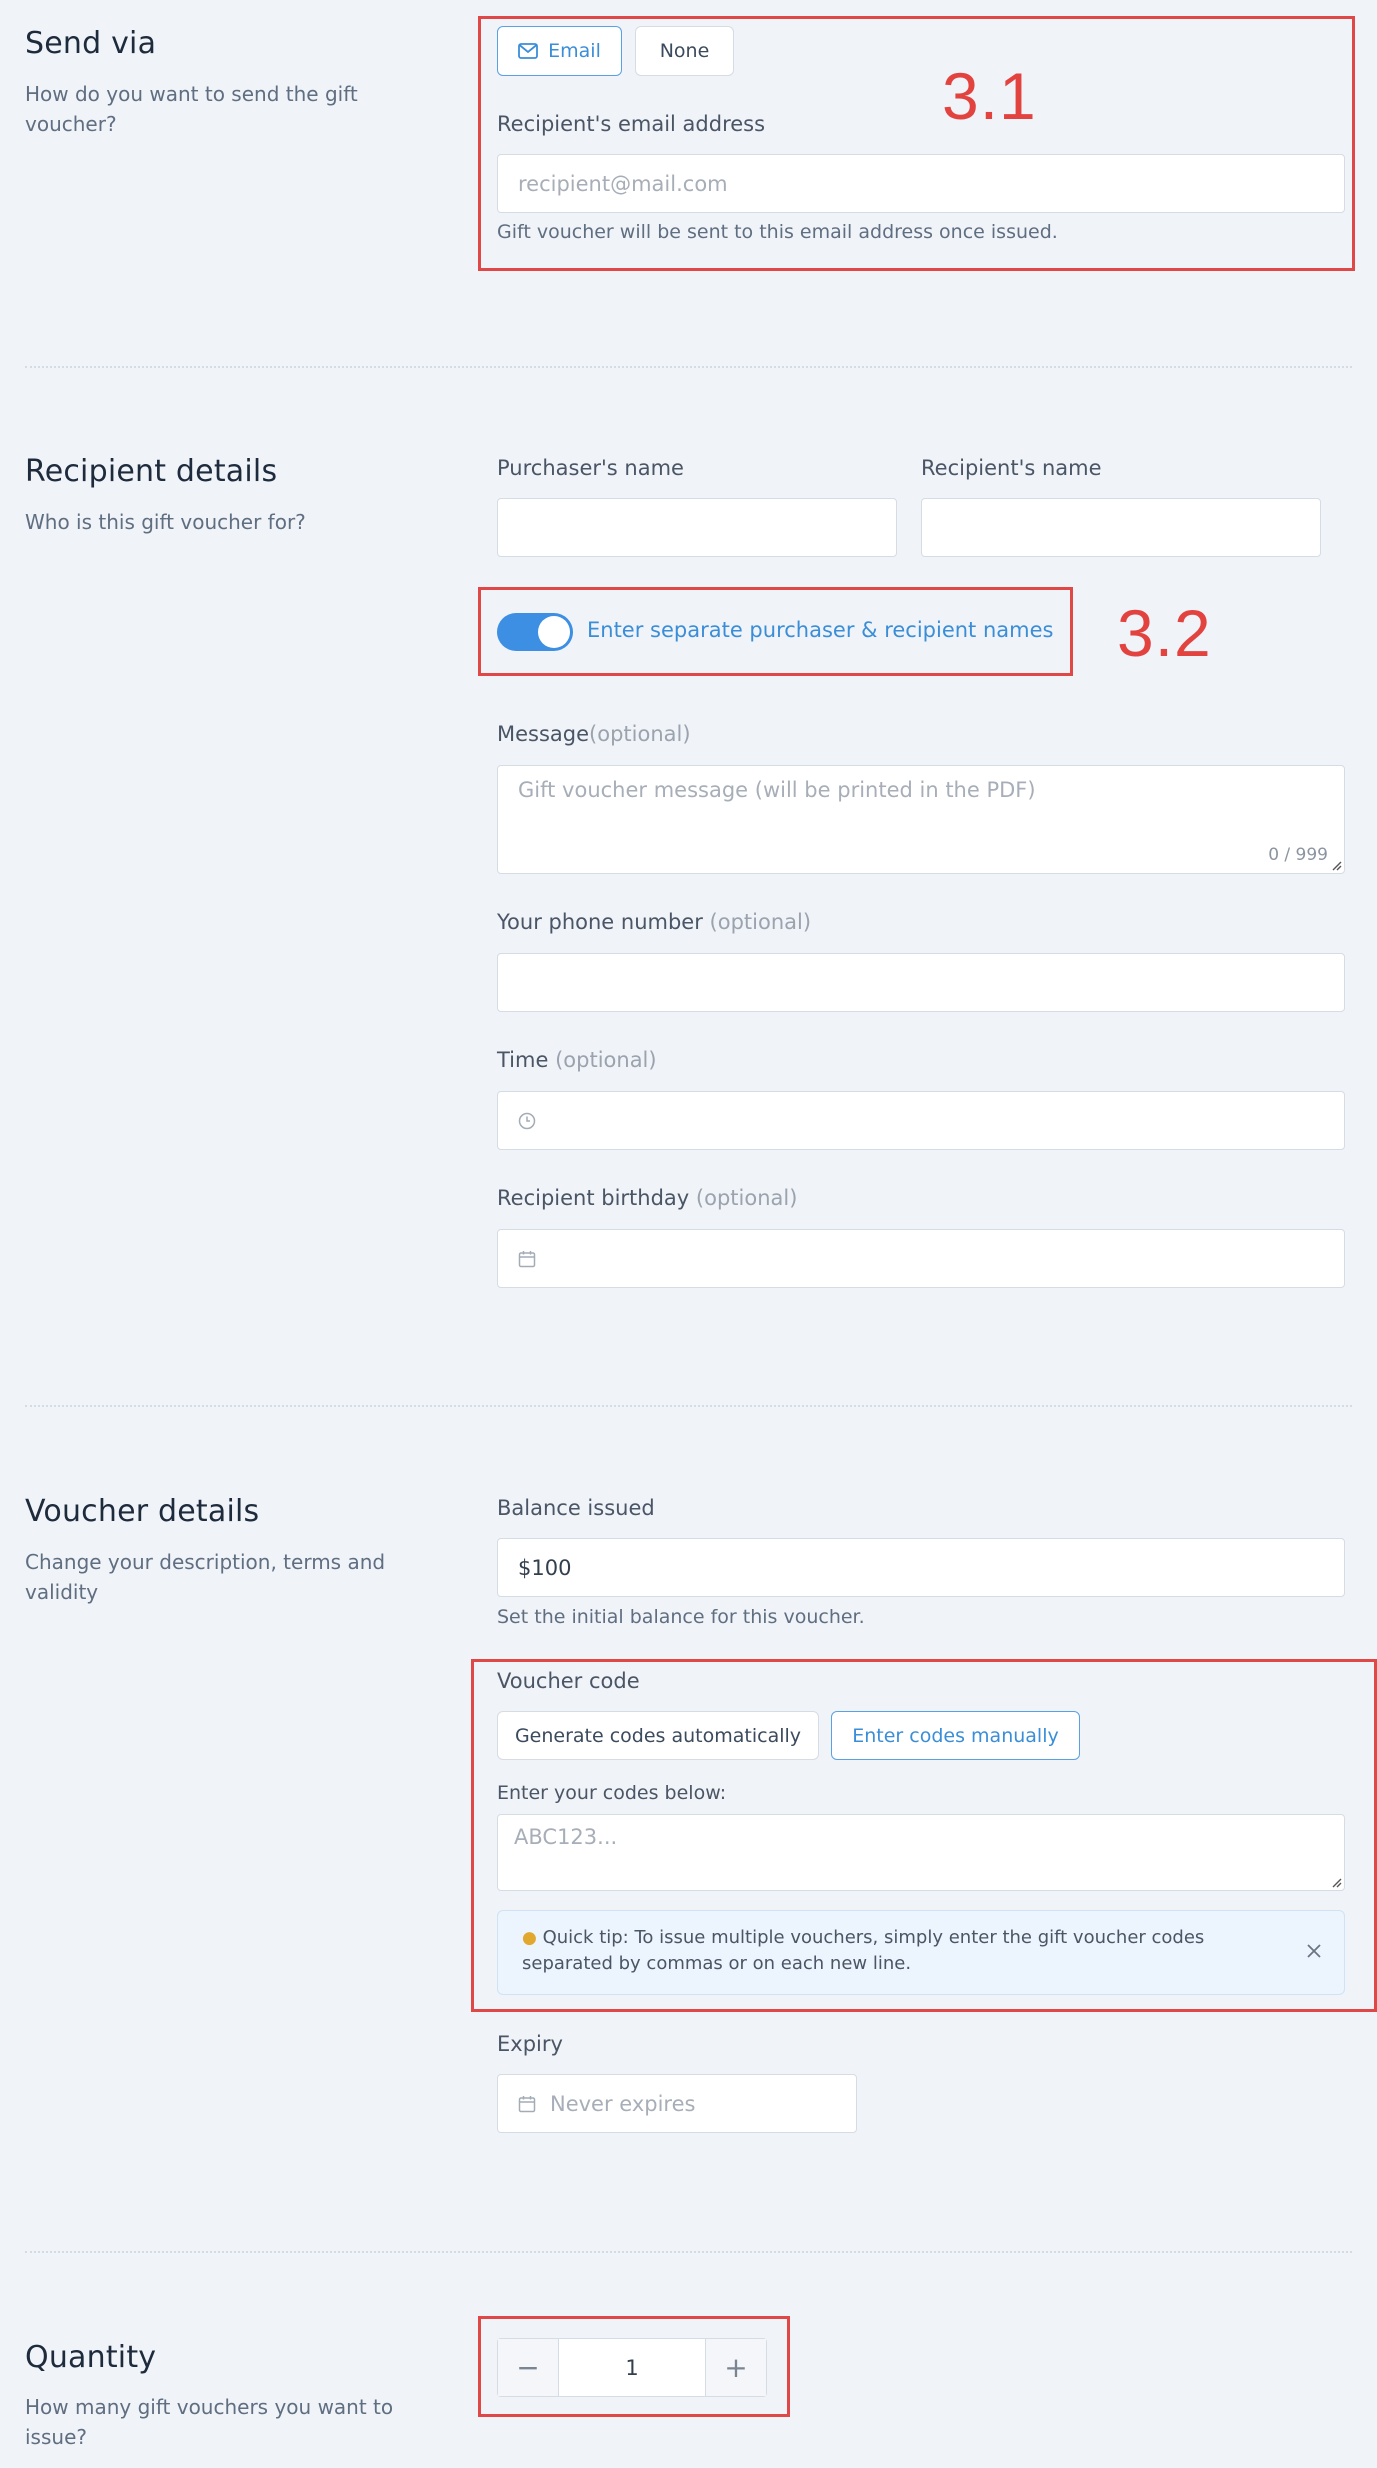 Image resolution: width=1377 pixels, height=2468 pixels. I want to click on time-optional: (optional), so click(606, 1060).